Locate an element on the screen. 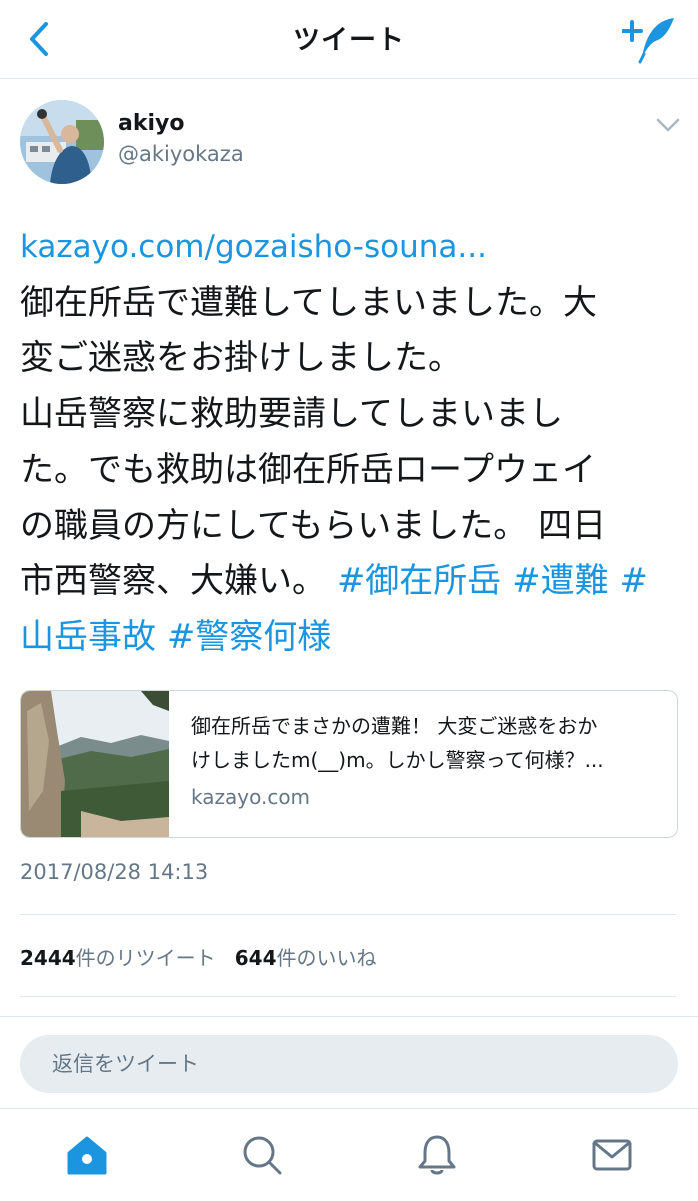 This screenshot has width=698, height=1201. retweets-label: 件のリツイート is located at coordinates (145, 958).